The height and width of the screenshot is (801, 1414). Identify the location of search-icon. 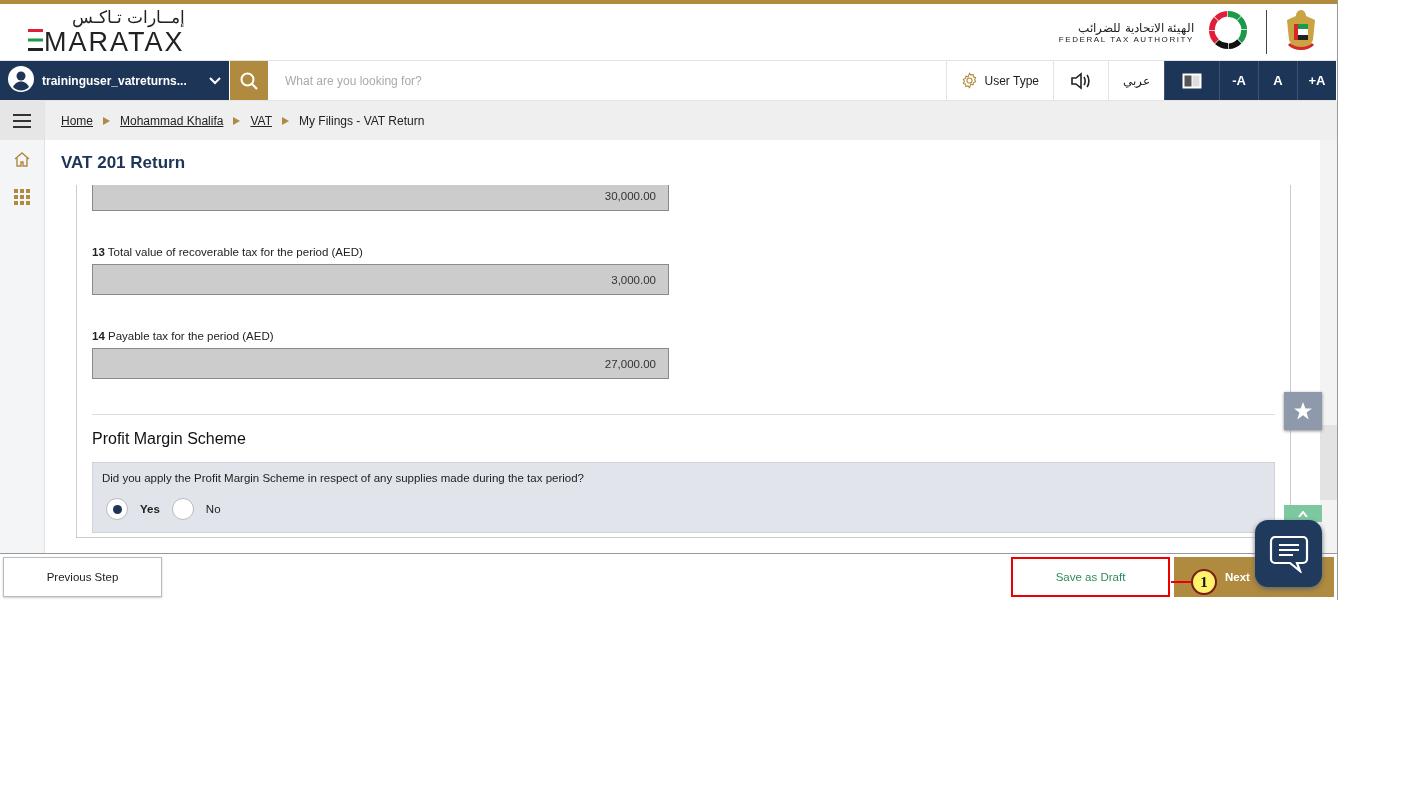
(249, 80).